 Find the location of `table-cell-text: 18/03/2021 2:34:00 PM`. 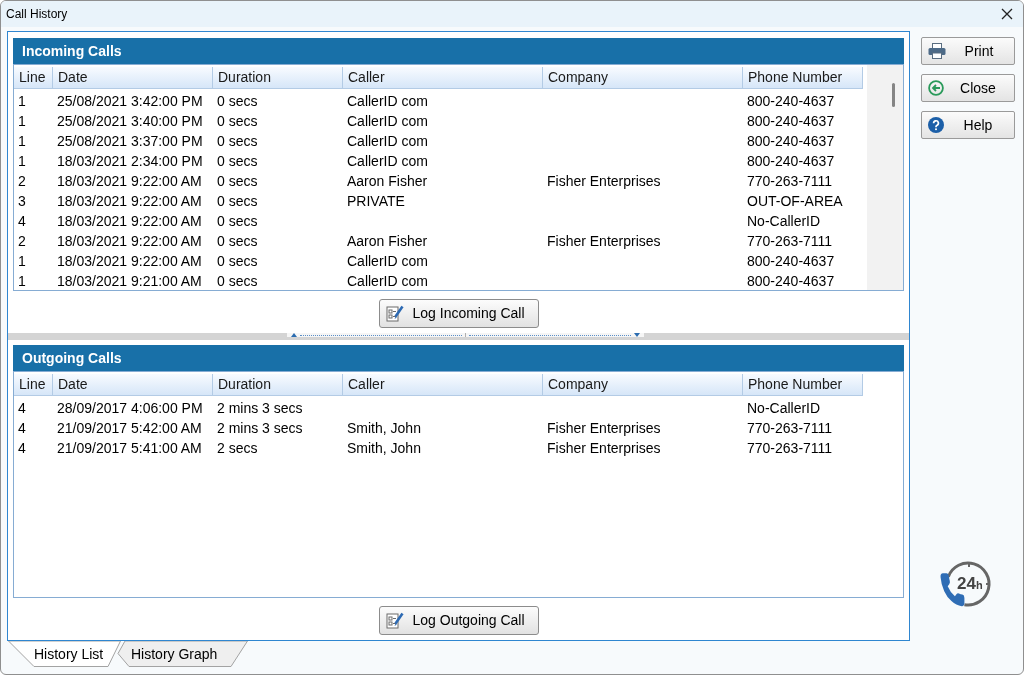

table-cell-text: 18/03/2021 2:34:00 PM is located at coordinates (130, 161).